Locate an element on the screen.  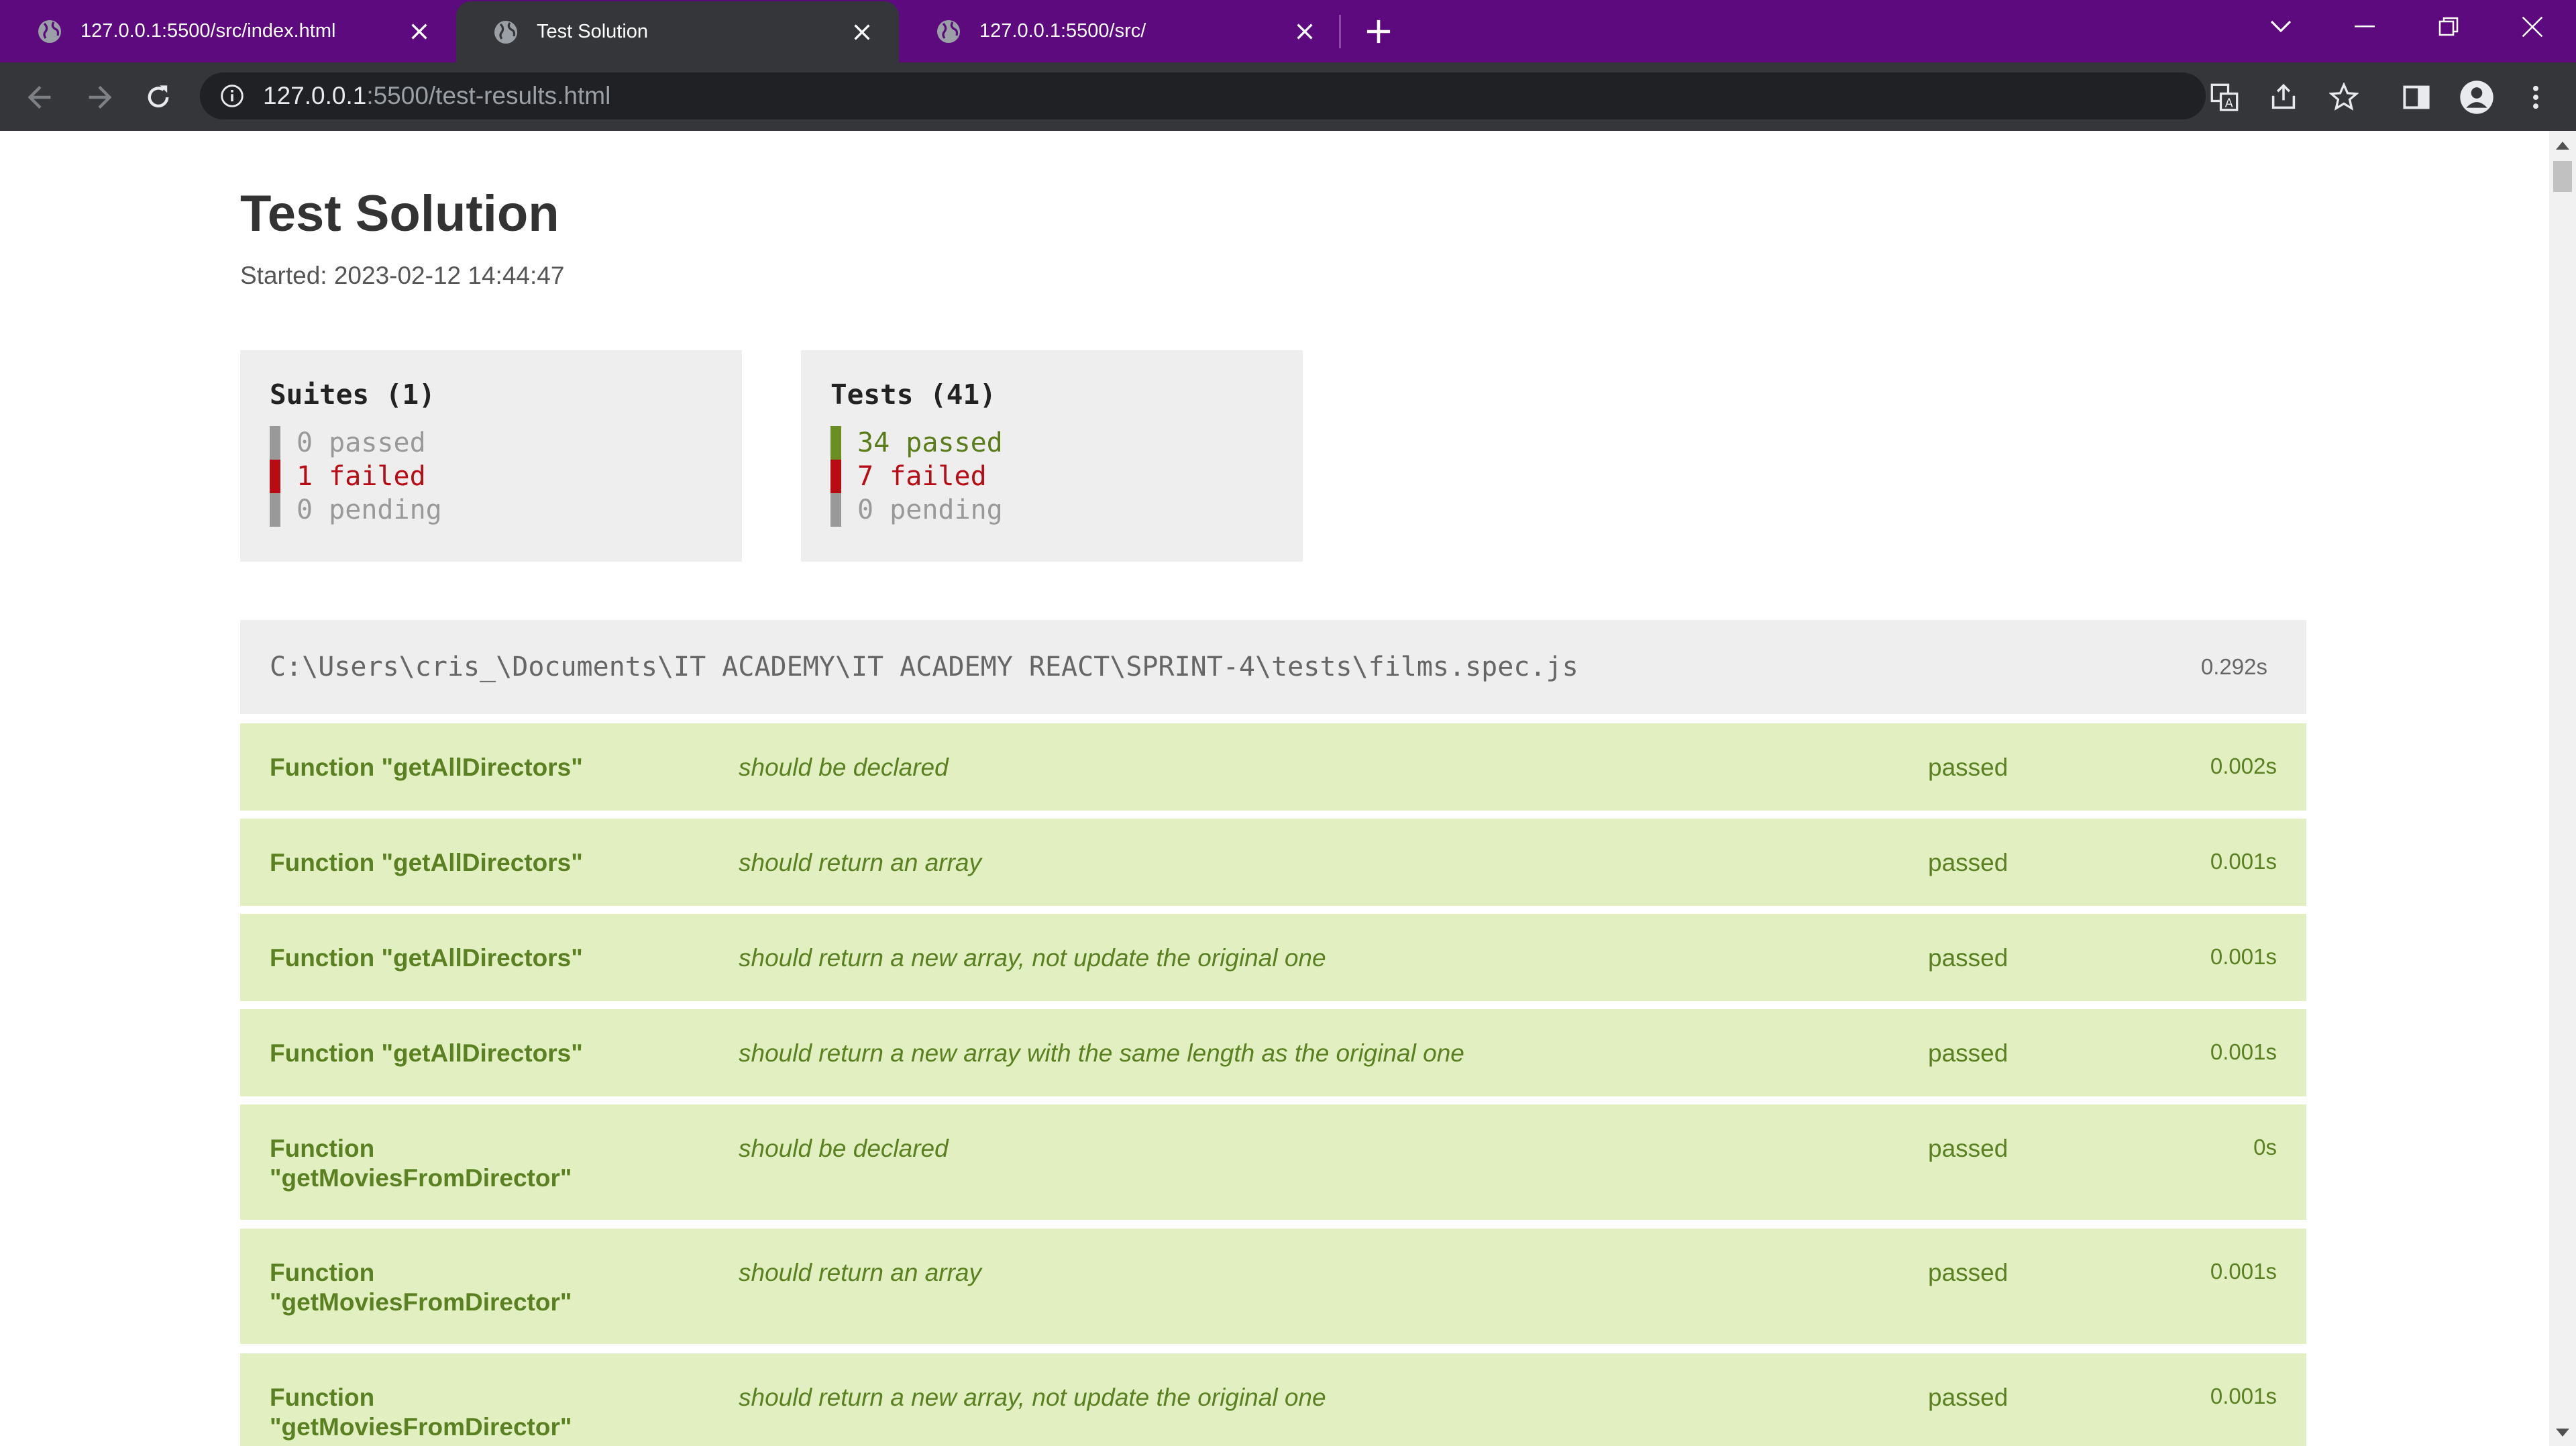
tests-passed: 34 passed is located at coordinates (916, 443).